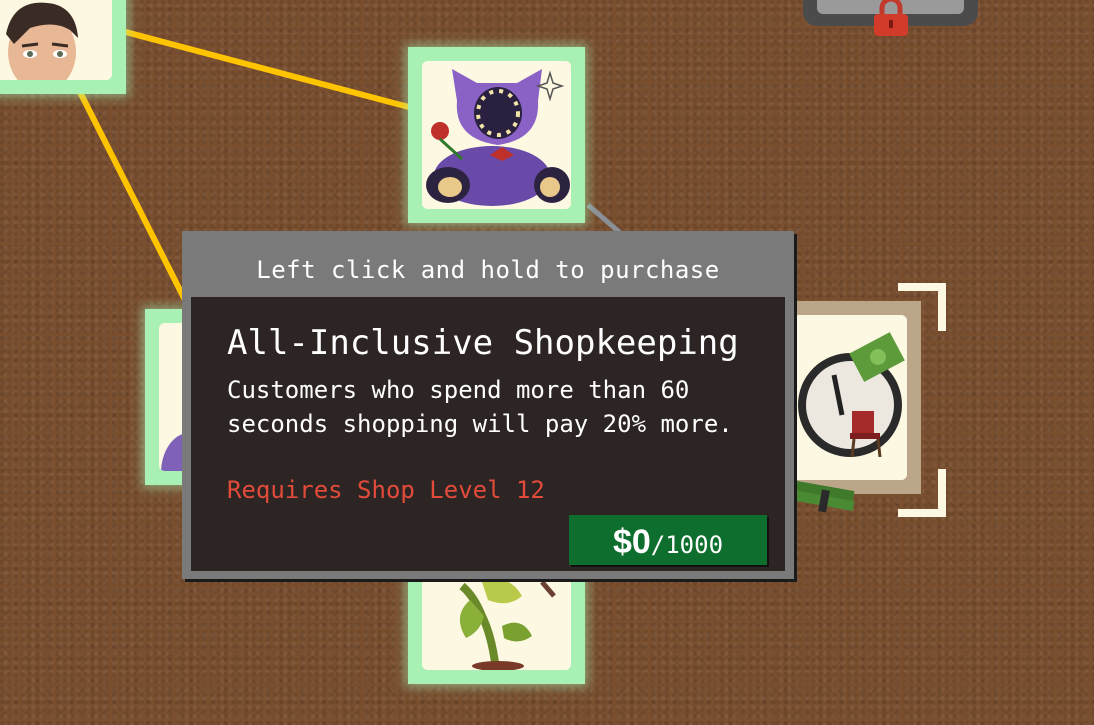 The image size is (1094, 725). I want to click on current-money: $0, so click(631, 542).